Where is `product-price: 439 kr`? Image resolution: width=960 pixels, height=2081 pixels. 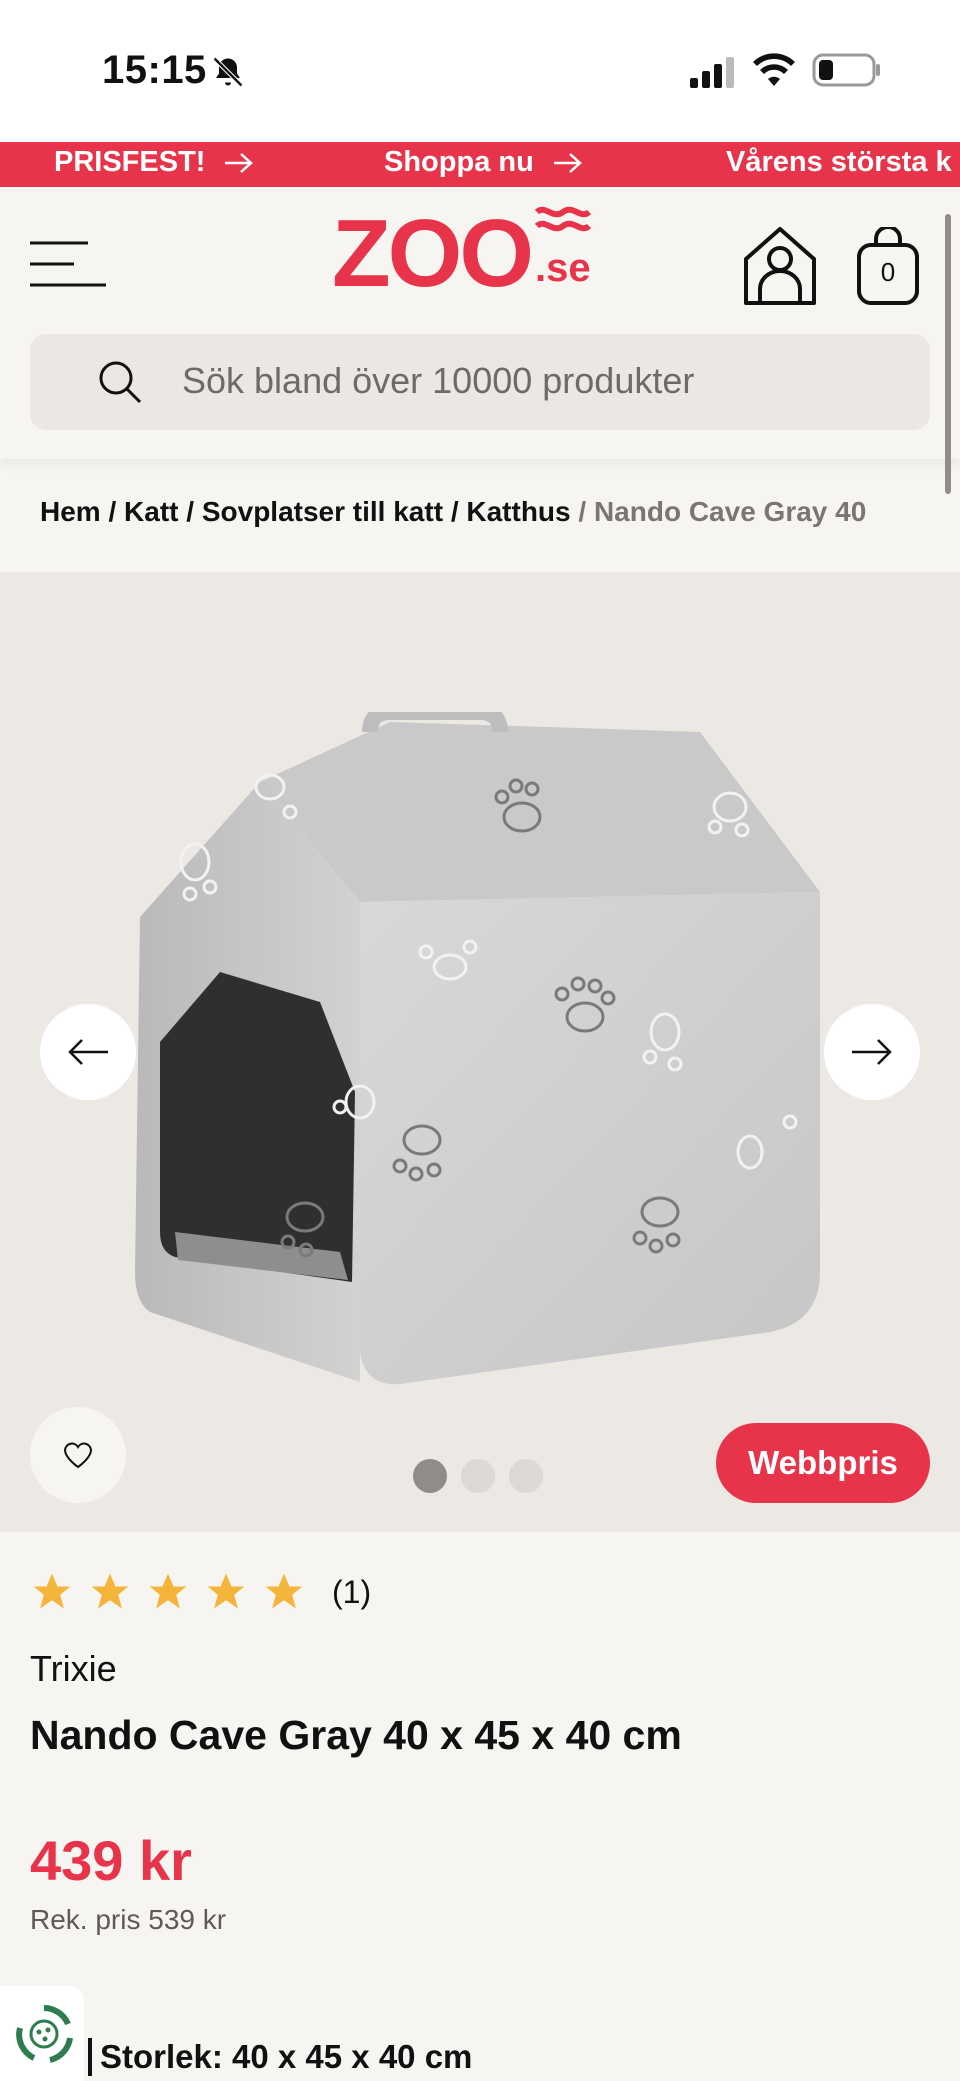 product-price: 439 kr is located at coordinates (111, 1860).